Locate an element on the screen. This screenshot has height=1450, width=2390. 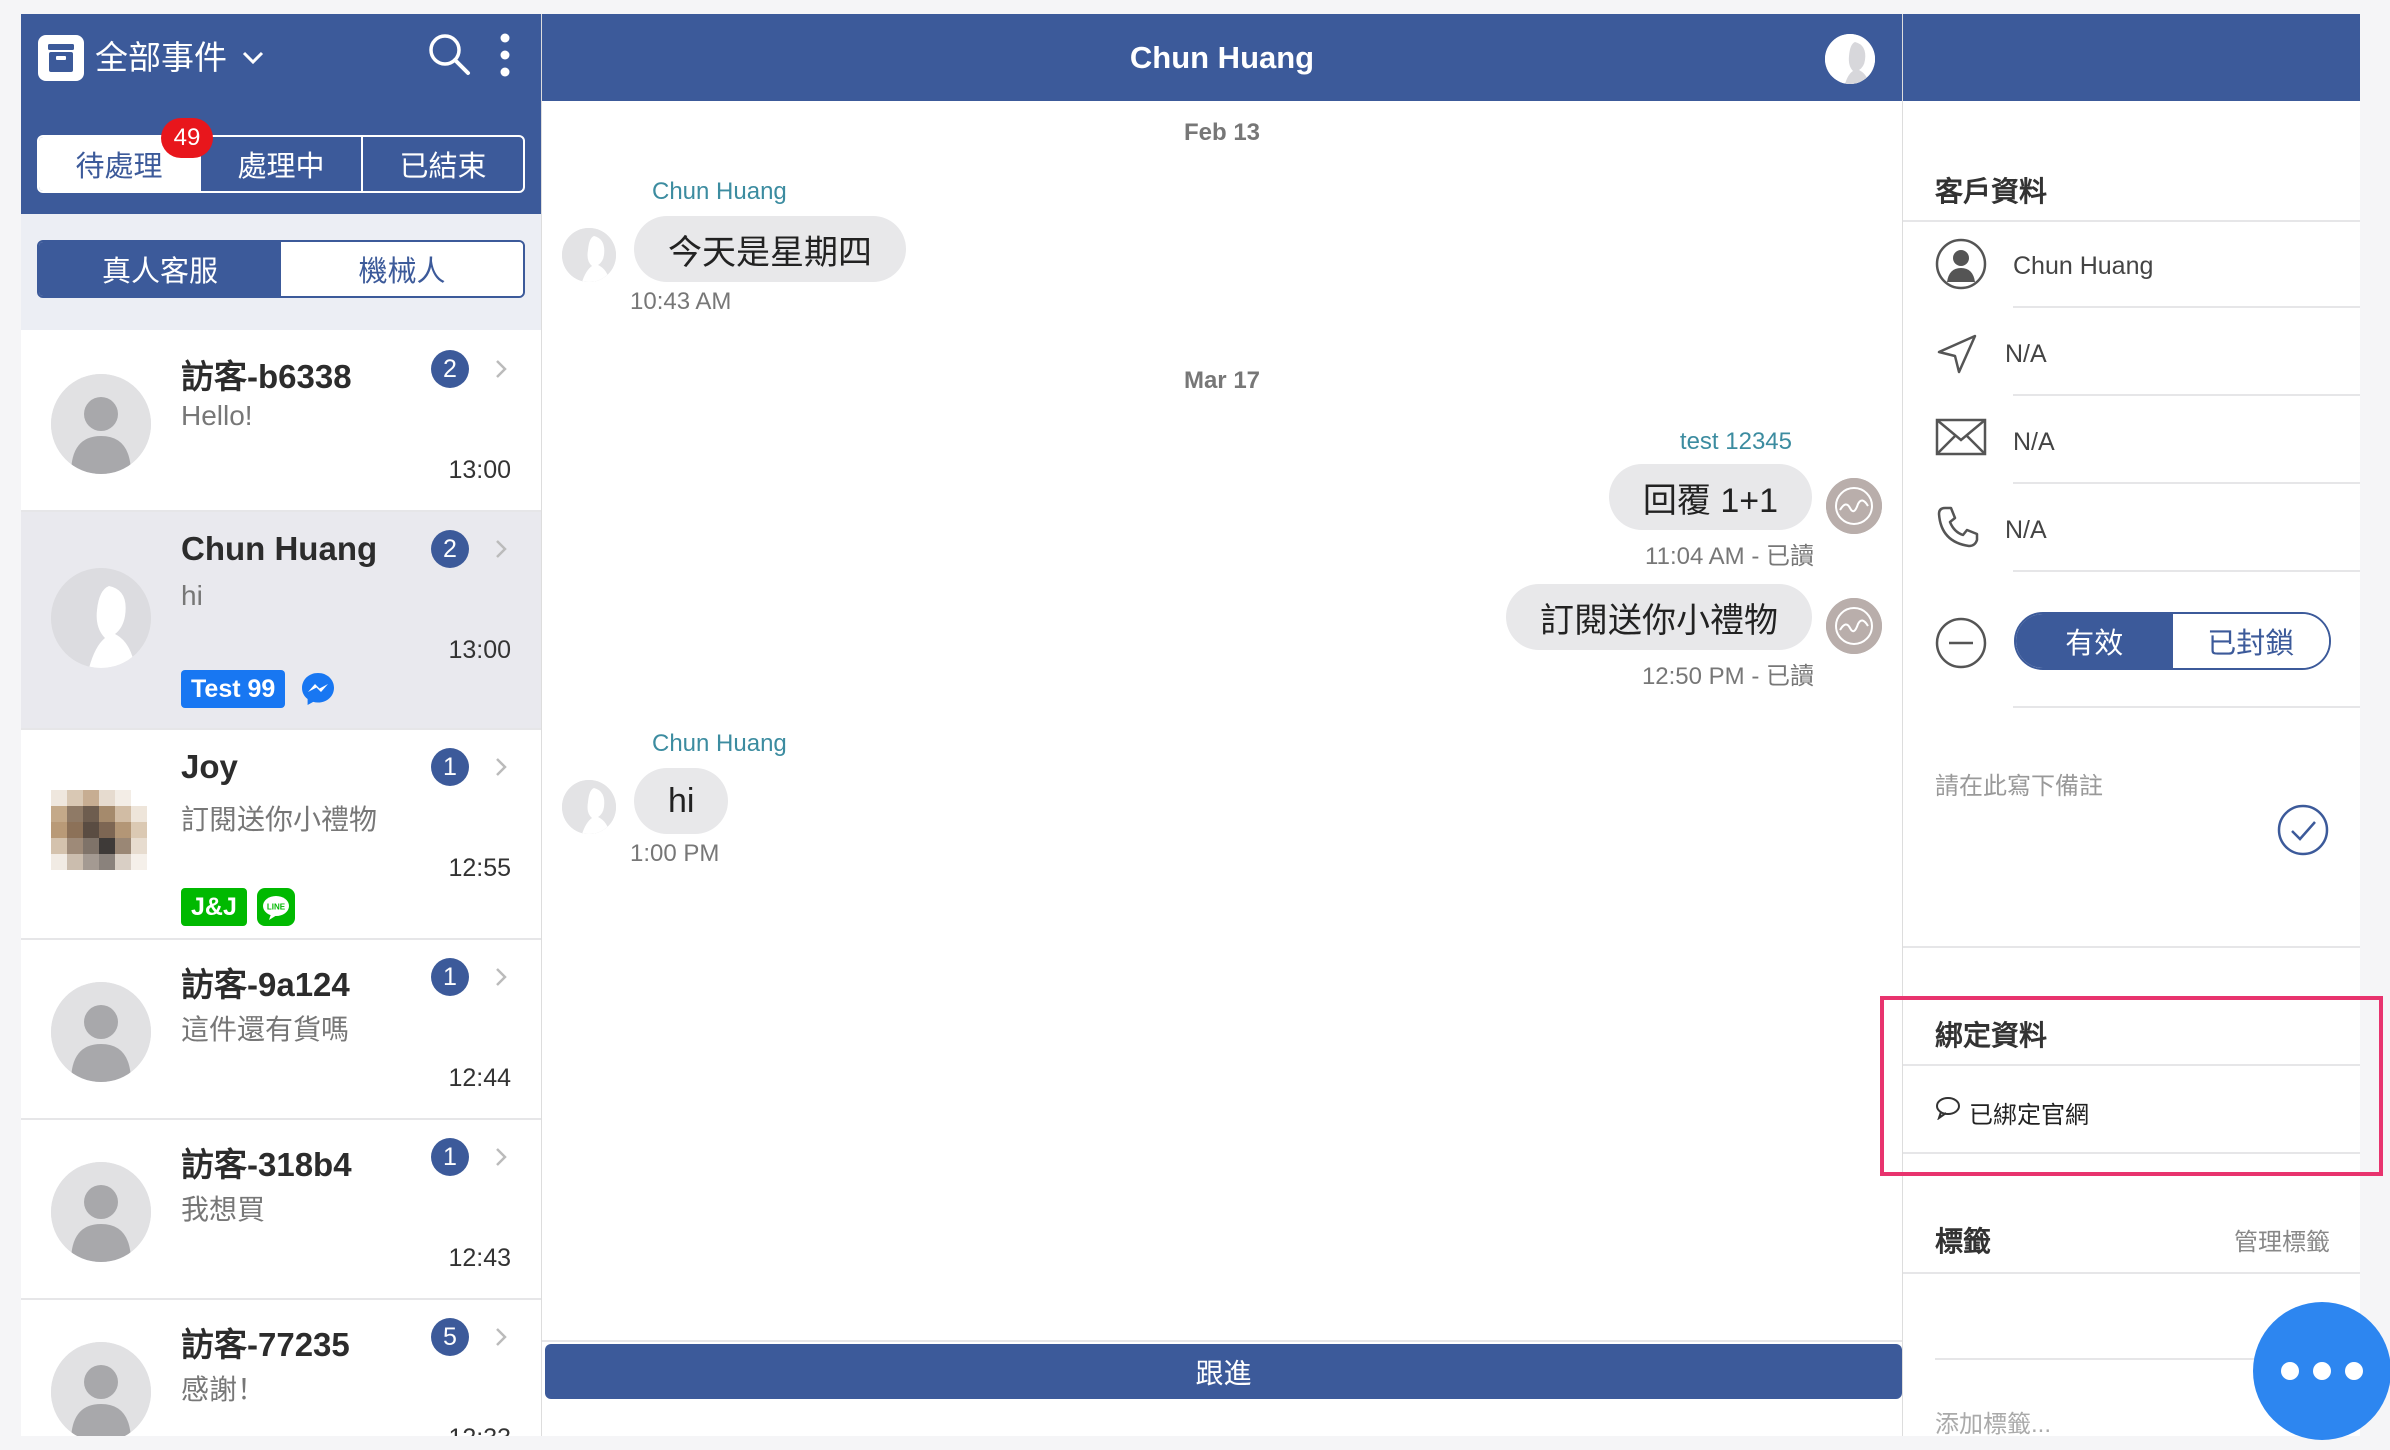
follow-up-button: 跟進 is located at coordinates (1223, 1371).